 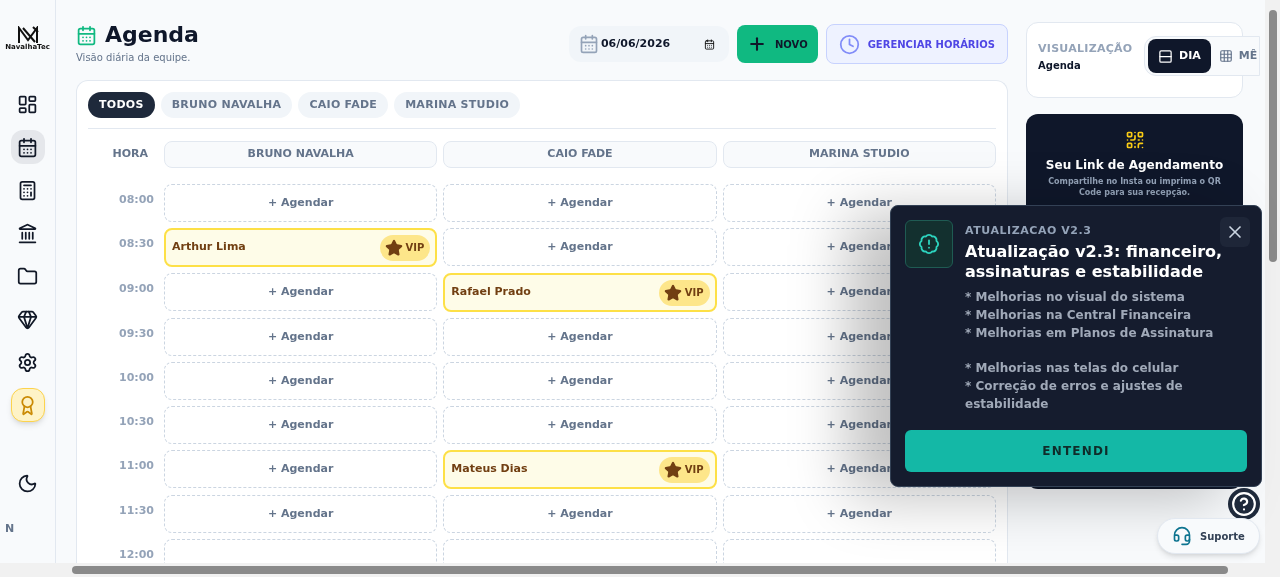 What do you see at coordinates (27, 319) in the screenshot?
I see `diamond-icon` at bounding box center [27, 319].